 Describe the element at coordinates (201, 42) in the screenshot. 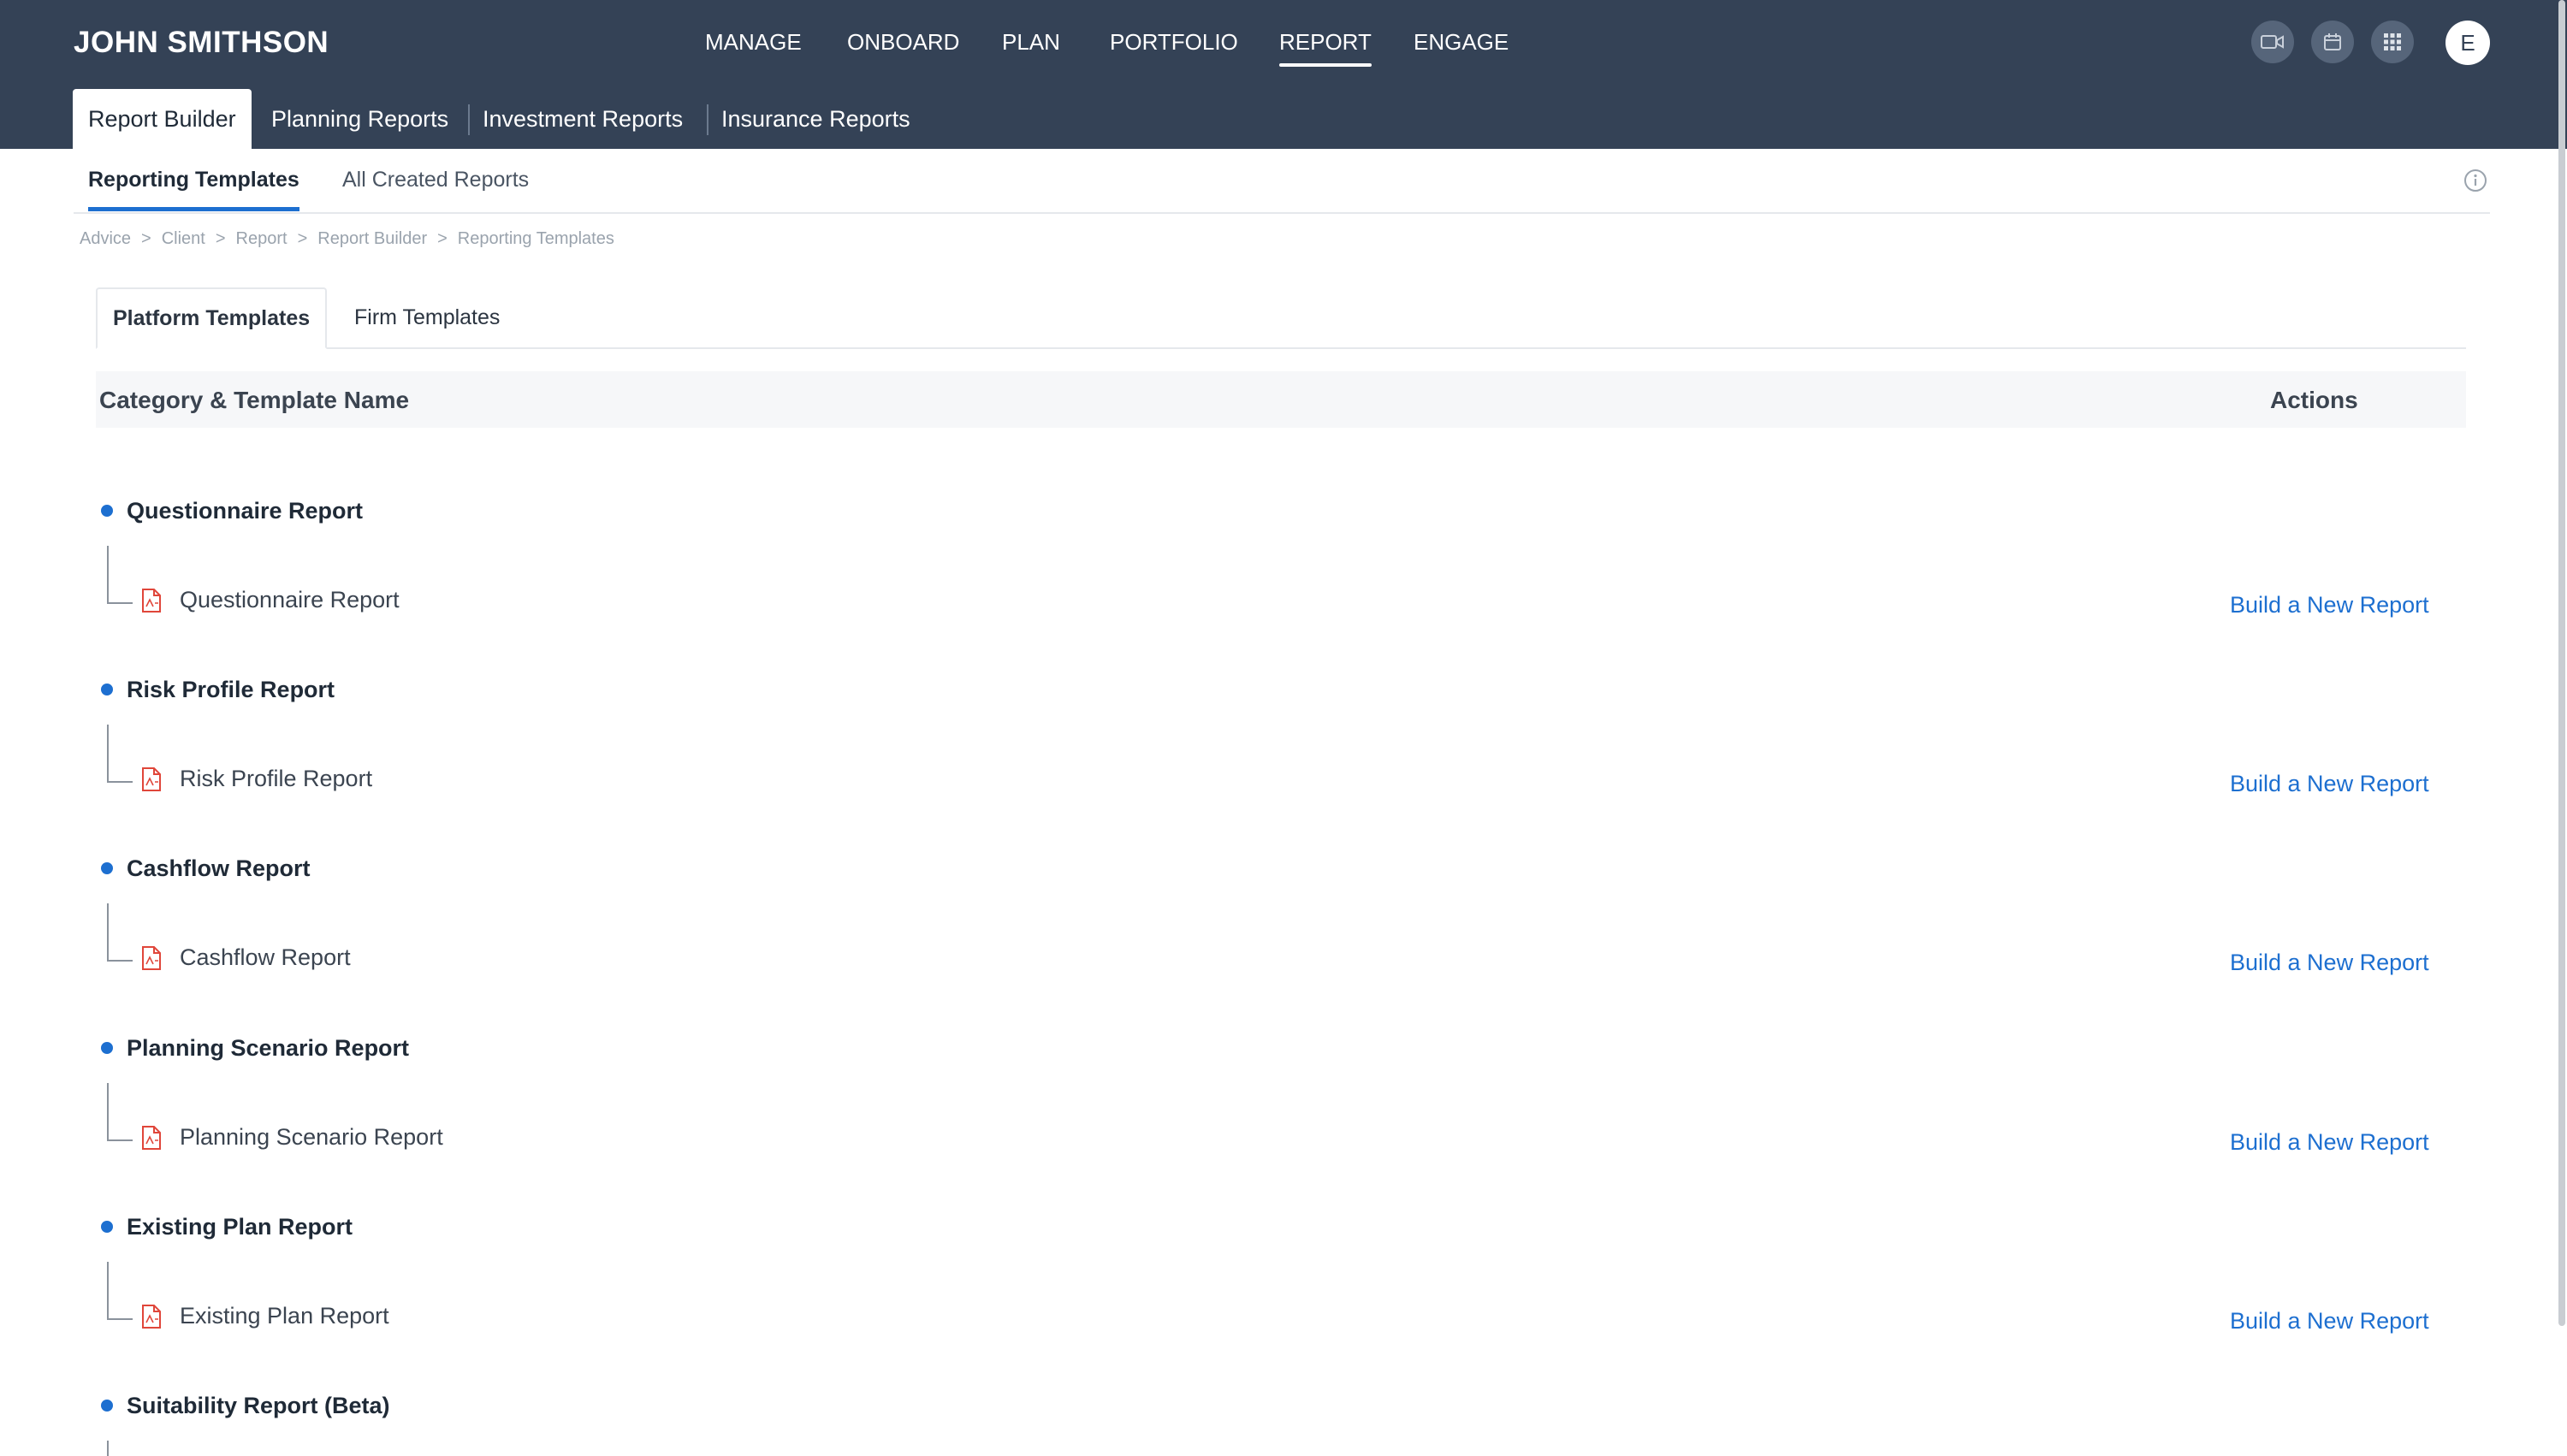

I see `client-name: JOHN SMITHSON` at that location.